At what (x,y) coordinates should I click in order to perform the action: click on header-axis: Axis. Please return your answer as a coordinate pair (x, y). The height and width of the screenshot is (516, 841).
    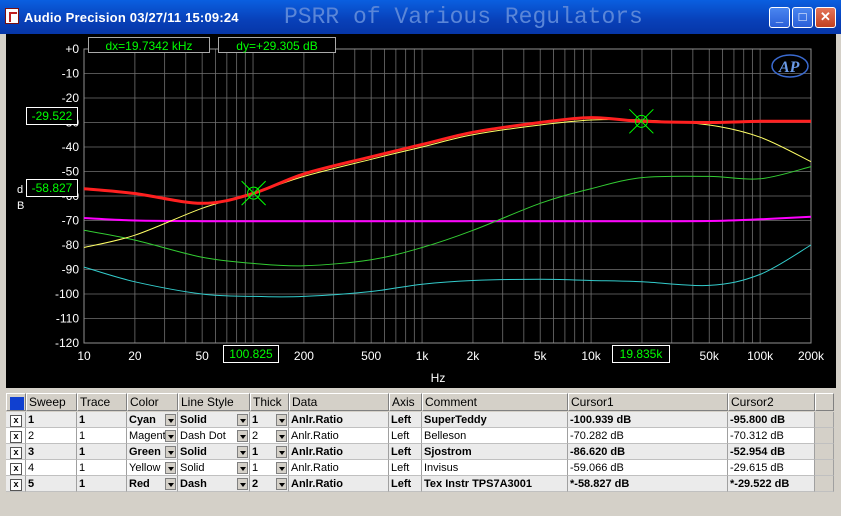
    Looking at the image, I should click on (405, 402).